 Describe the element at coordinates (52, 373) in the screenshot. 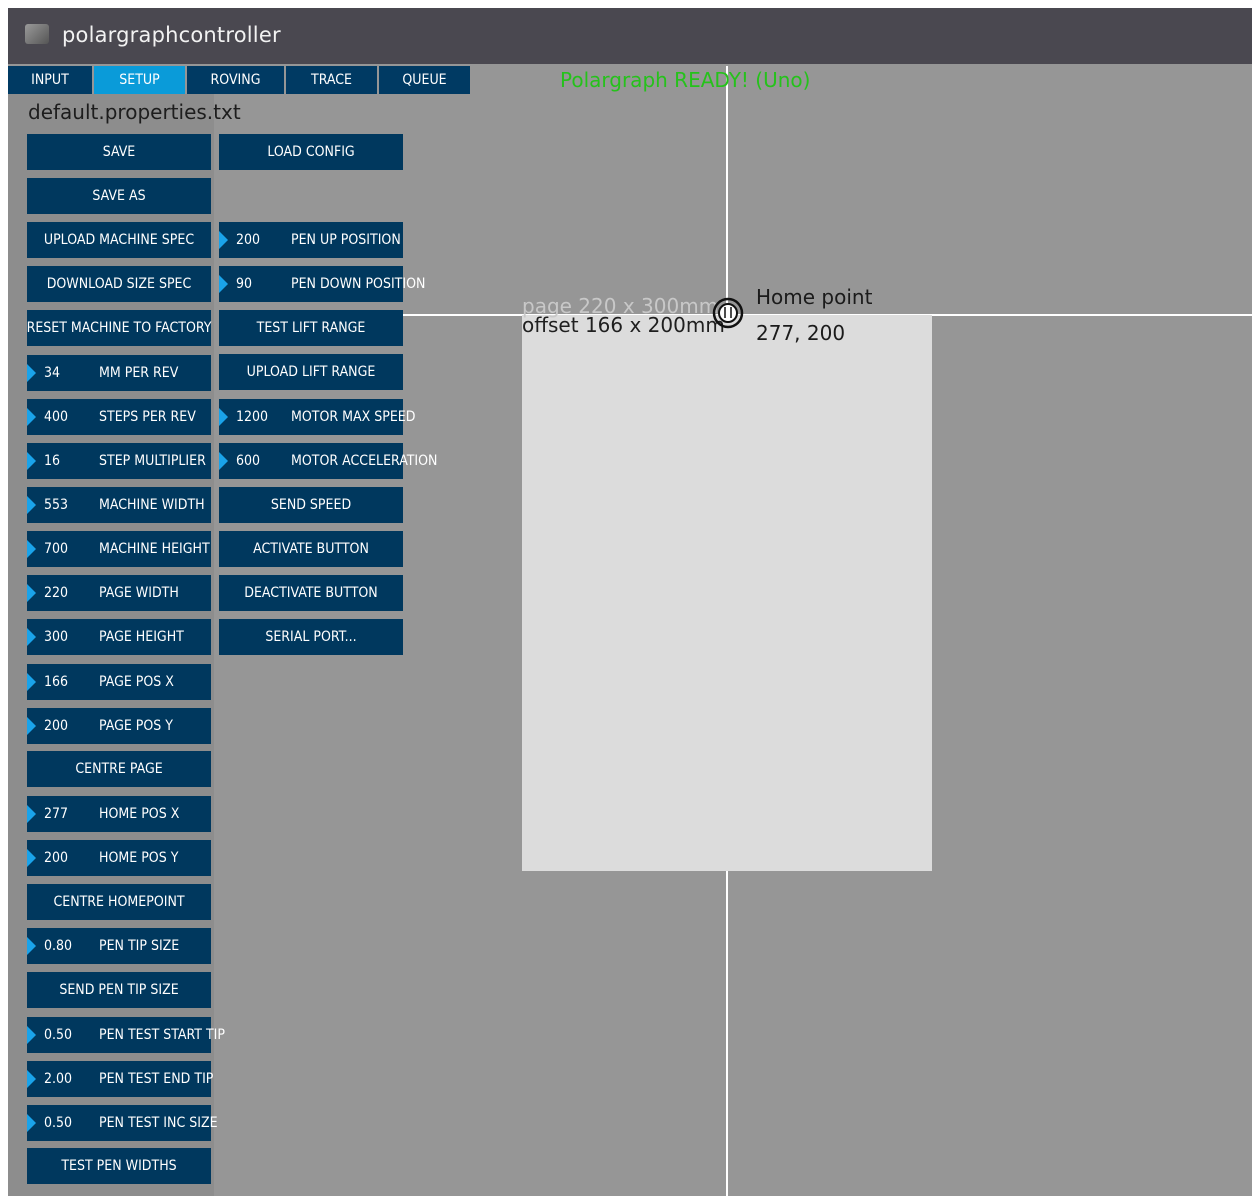

I see `mm-per-rev-value: 34` at that location.